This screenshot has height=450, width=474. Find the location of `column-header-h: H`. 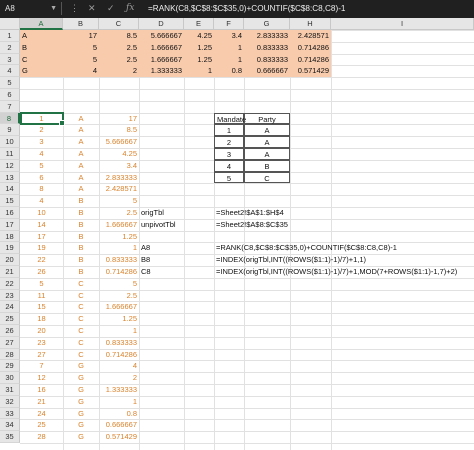

column-header-h: H is located at coordinates (310, 24).